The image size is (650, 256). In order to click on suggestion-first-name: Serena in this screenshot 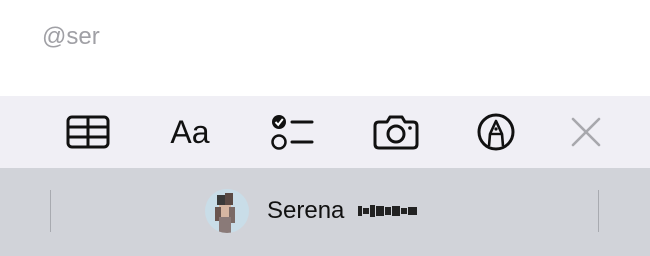, I will do `click(306, 210)`.